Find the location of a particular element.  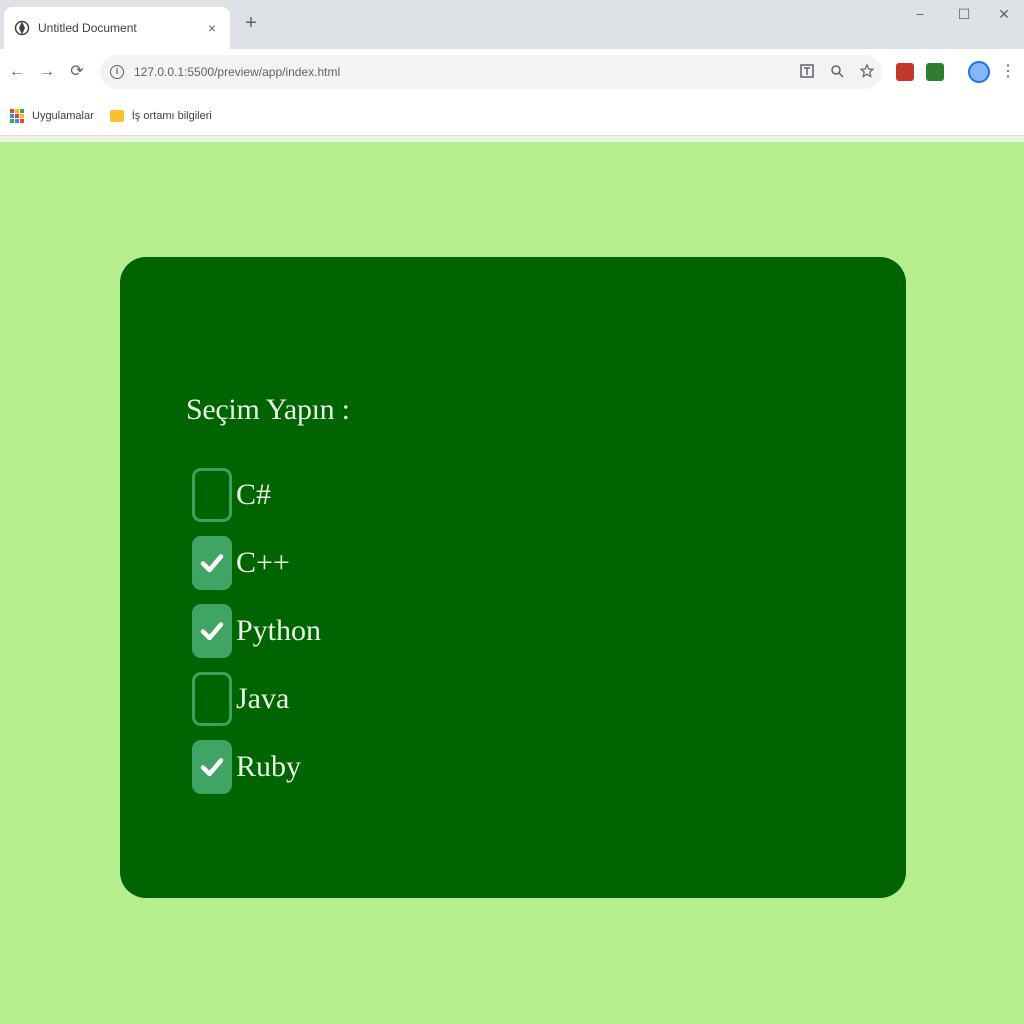

option-cpp: C++ is located at coordinates (241, 563).